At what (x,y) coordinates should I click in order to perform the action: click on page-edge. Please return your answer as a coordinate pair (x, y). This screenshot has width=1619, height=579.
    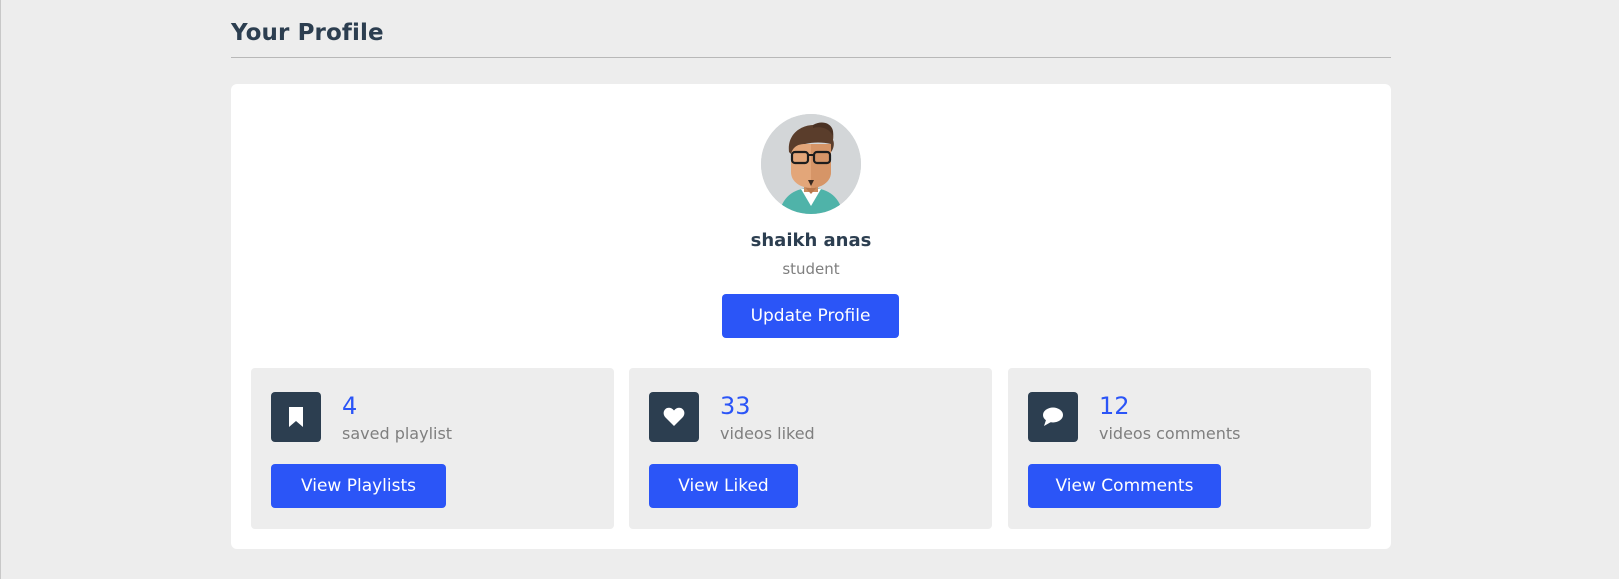
    Looking at the image, I should click on (0, 289).